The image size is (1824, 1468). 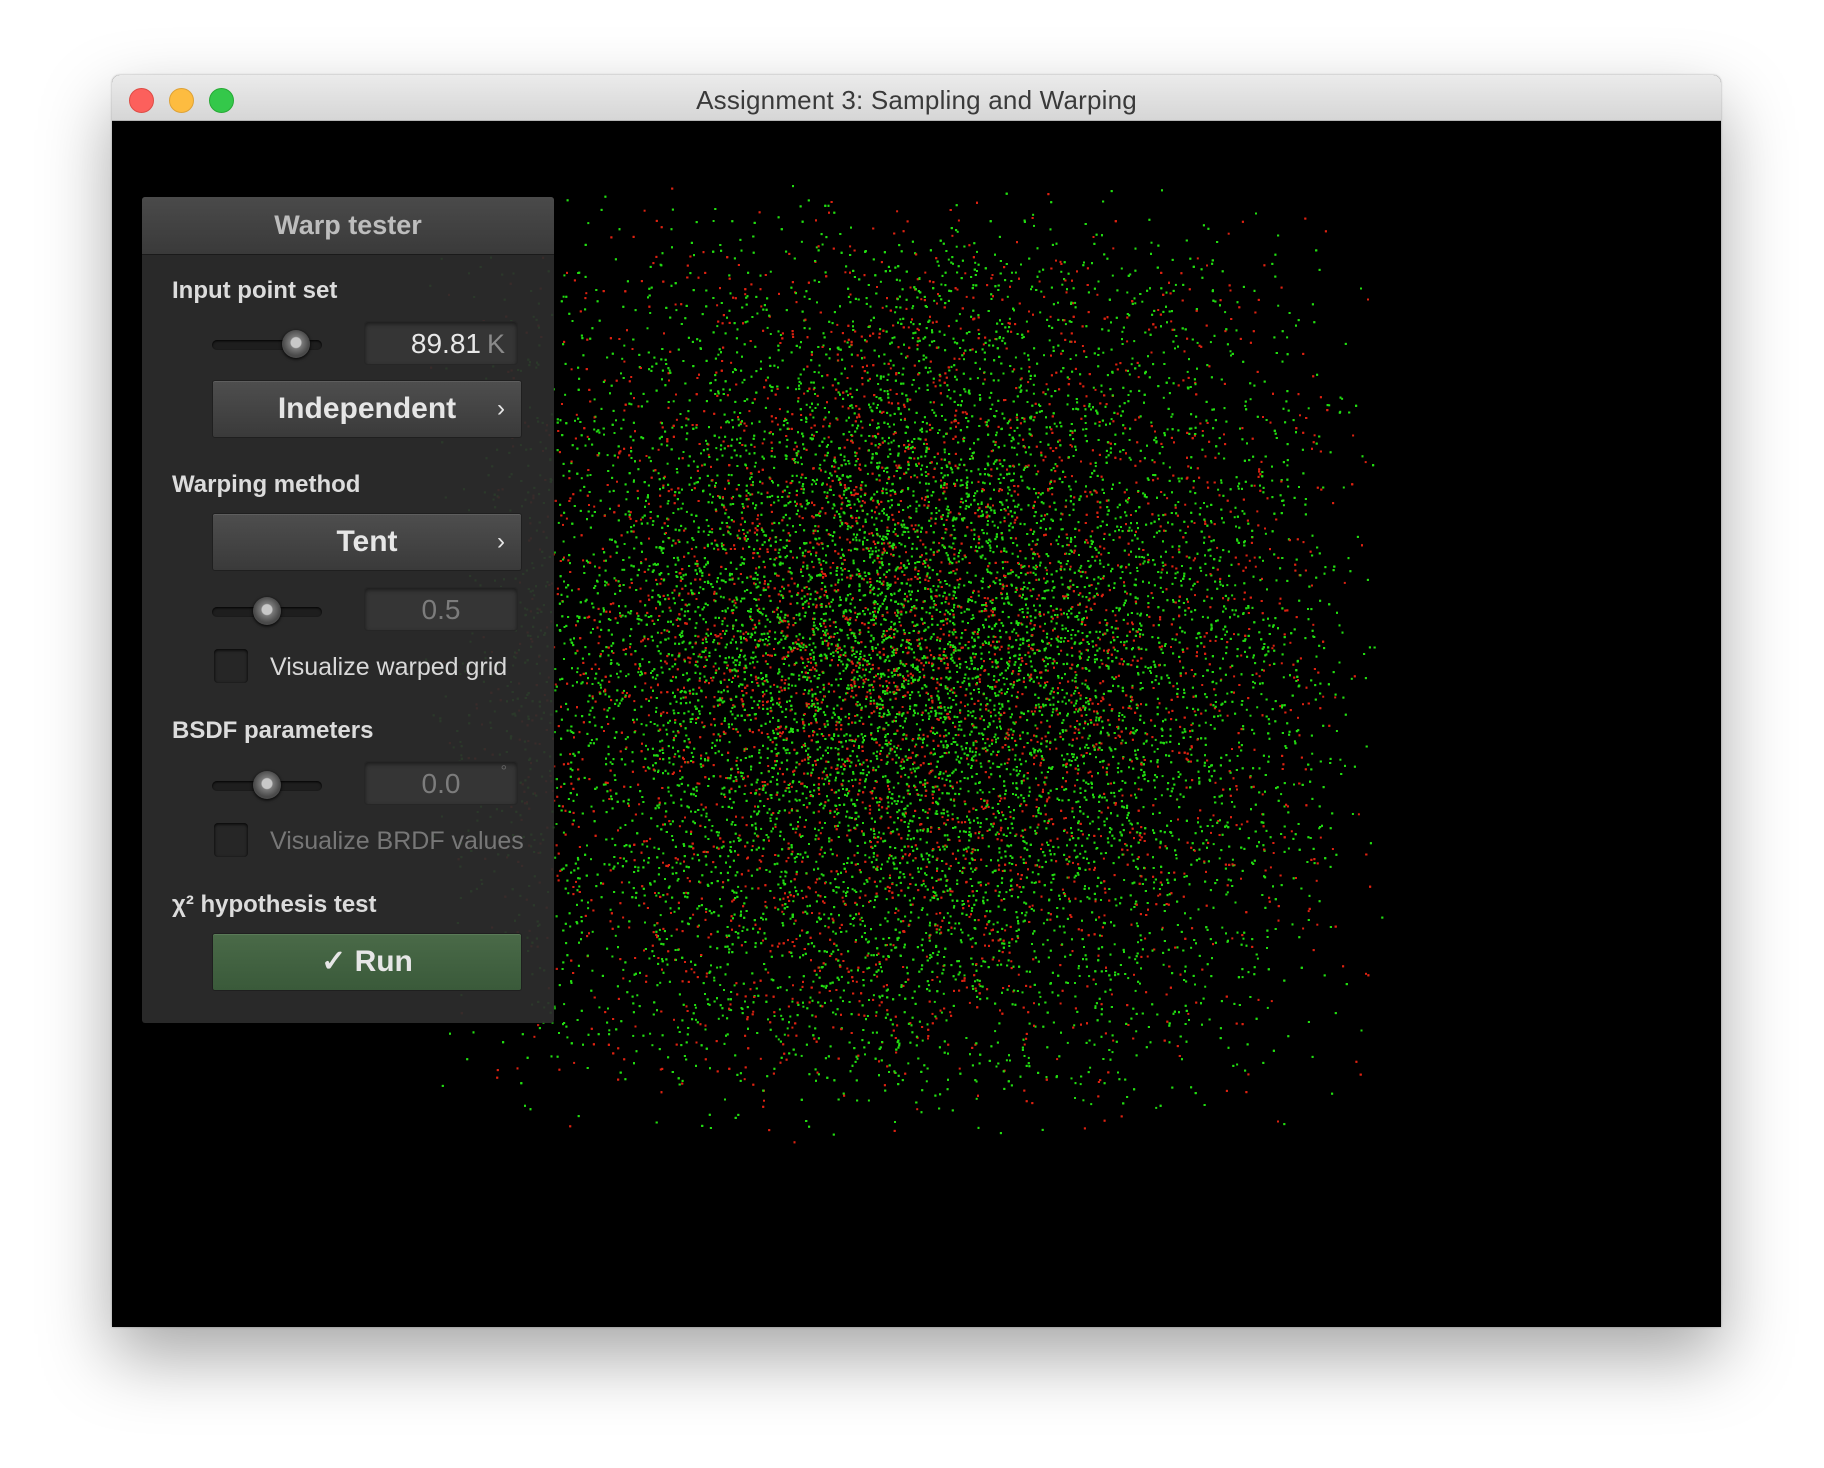 I want to click on warp-parameter-slider-knob, so click(x=267, y=611).